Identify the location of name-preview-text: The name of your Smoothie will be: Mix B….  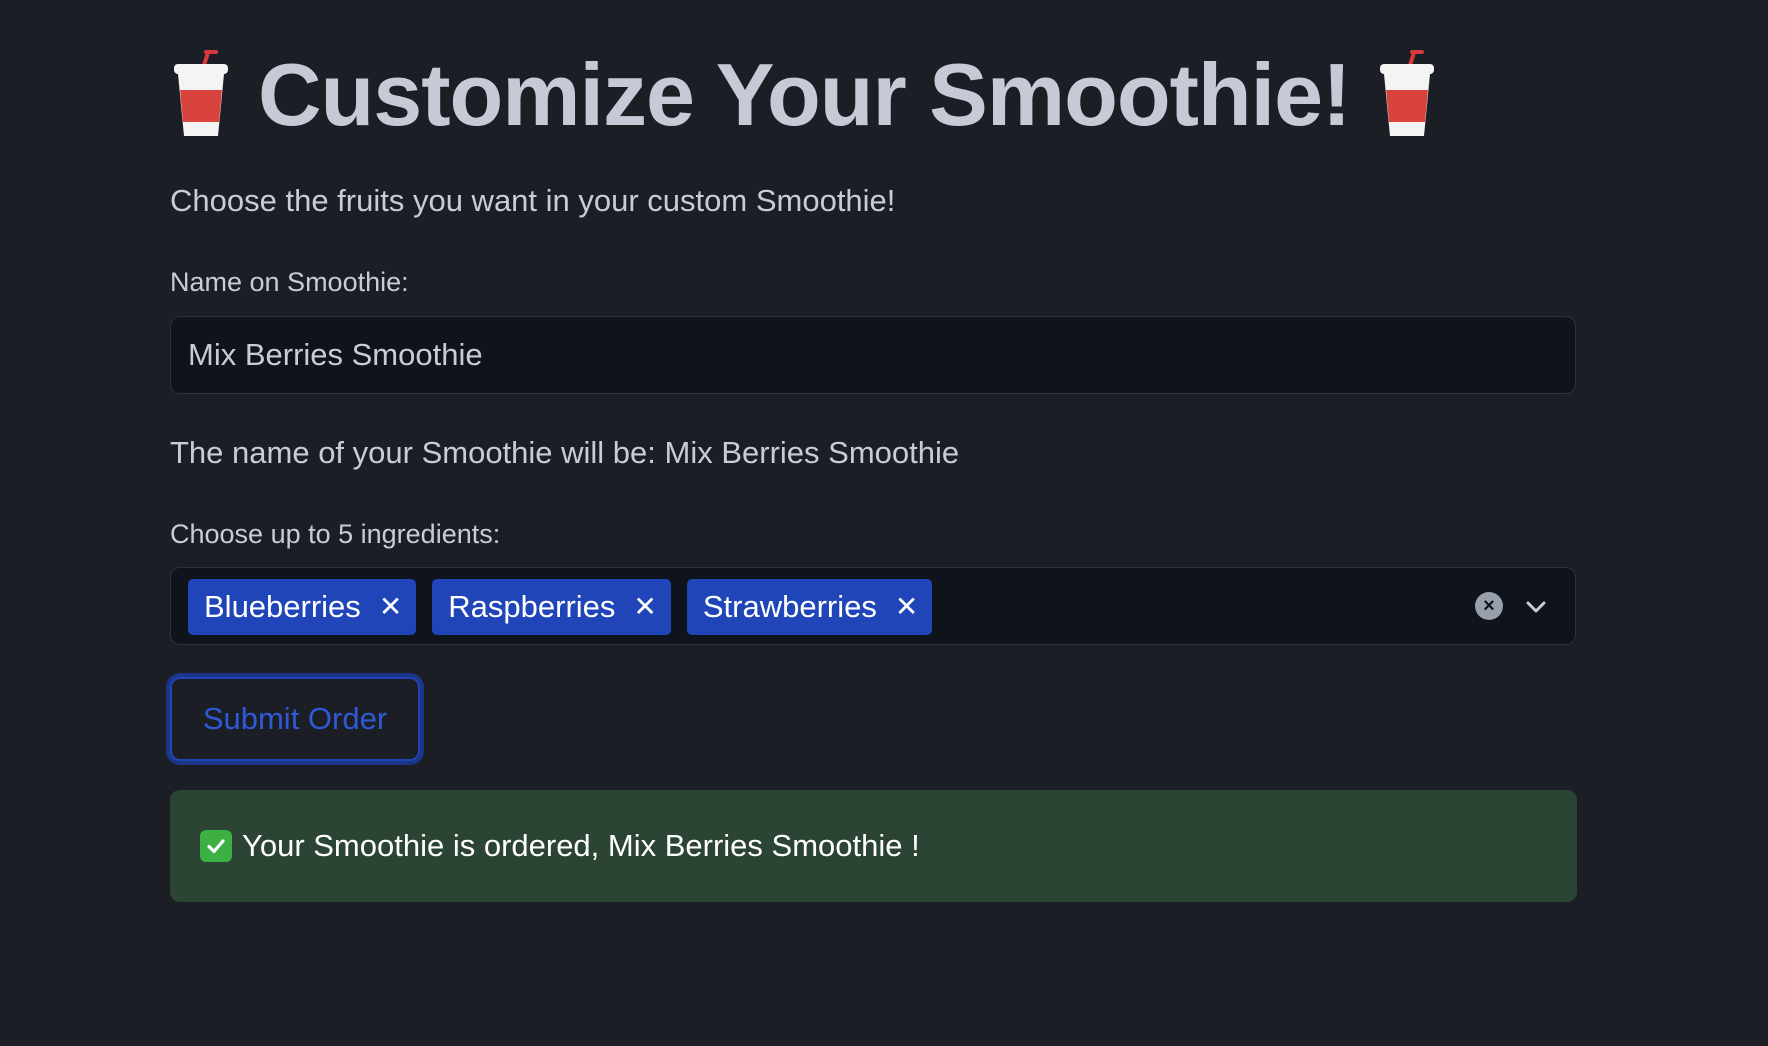
(565, 452).